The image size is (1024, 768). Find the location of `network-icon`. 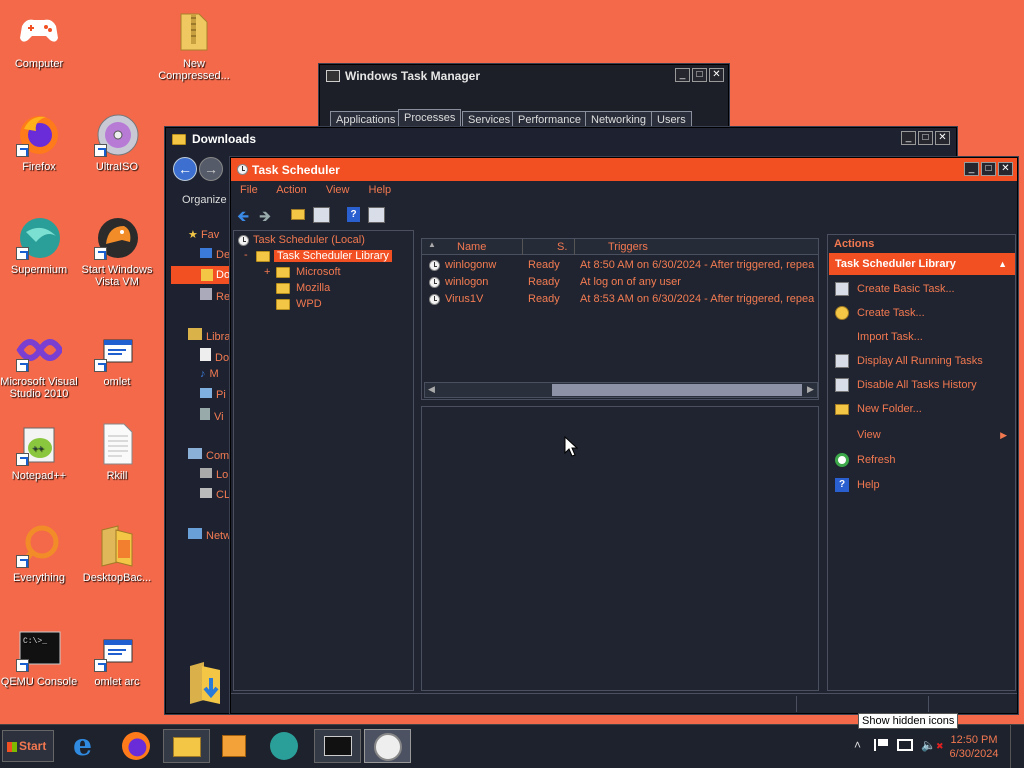

network-icon is located at coordinates (905, 745).